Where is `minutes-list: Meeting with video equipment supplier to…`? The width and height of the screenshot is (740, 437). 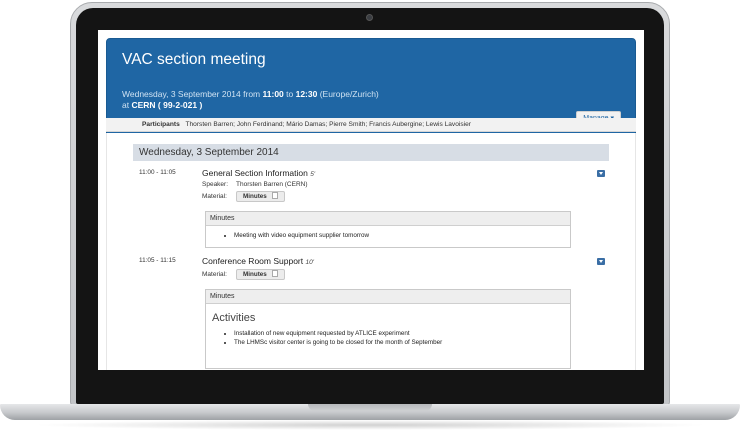 minutes-list: Meeting with video equipment supplier to… is located at coordinates (388, 233).